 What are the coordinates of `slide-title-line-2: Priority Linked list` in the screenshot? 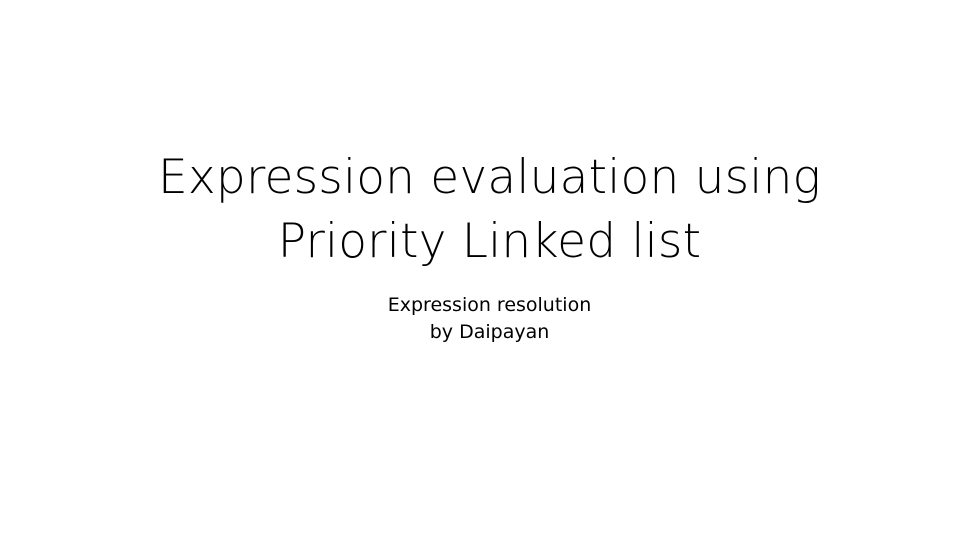 It's located at (489, 241).